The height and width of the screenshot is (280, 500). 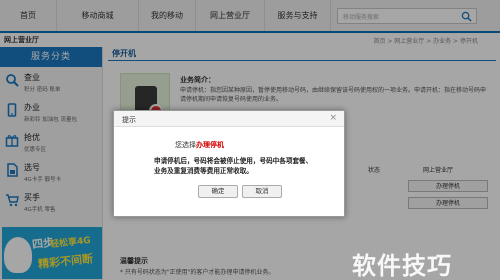 I want to click on selected-action: 办理停机, so click(x=210, y=145).